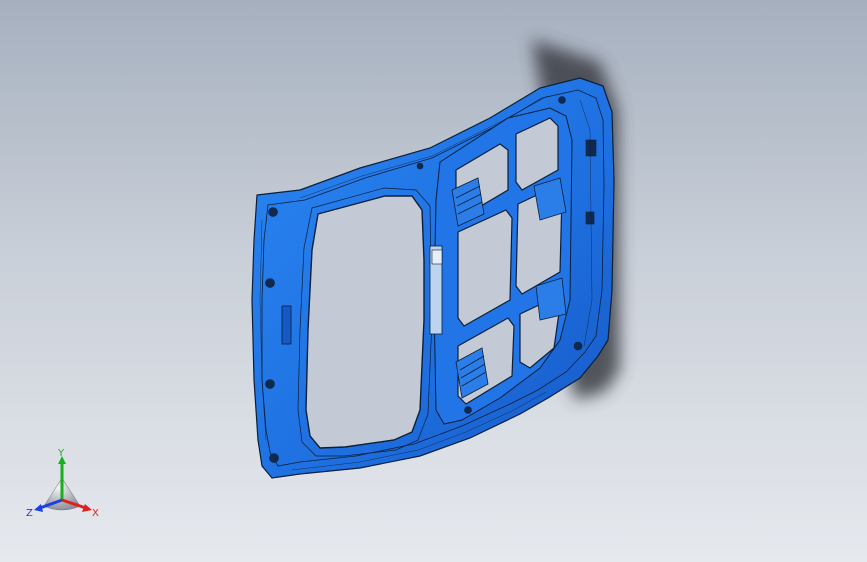 The width and height of the screenshot is (867, 562). What do you see at coordinates (29, 513) in the screenshot?
I see `triad-z-label: Z` at bounding box center [29, 513].